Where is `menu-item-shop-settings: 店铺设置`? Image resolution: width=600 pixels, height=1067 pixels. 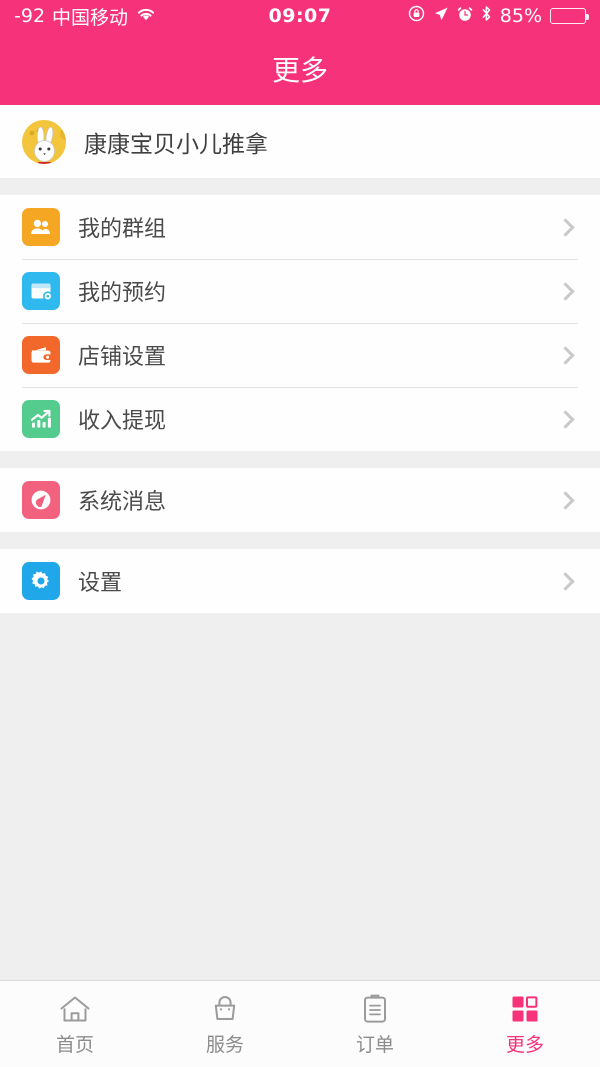 menu-item-shop-settings: 店铺设置 is located at coordinates (300, 355).